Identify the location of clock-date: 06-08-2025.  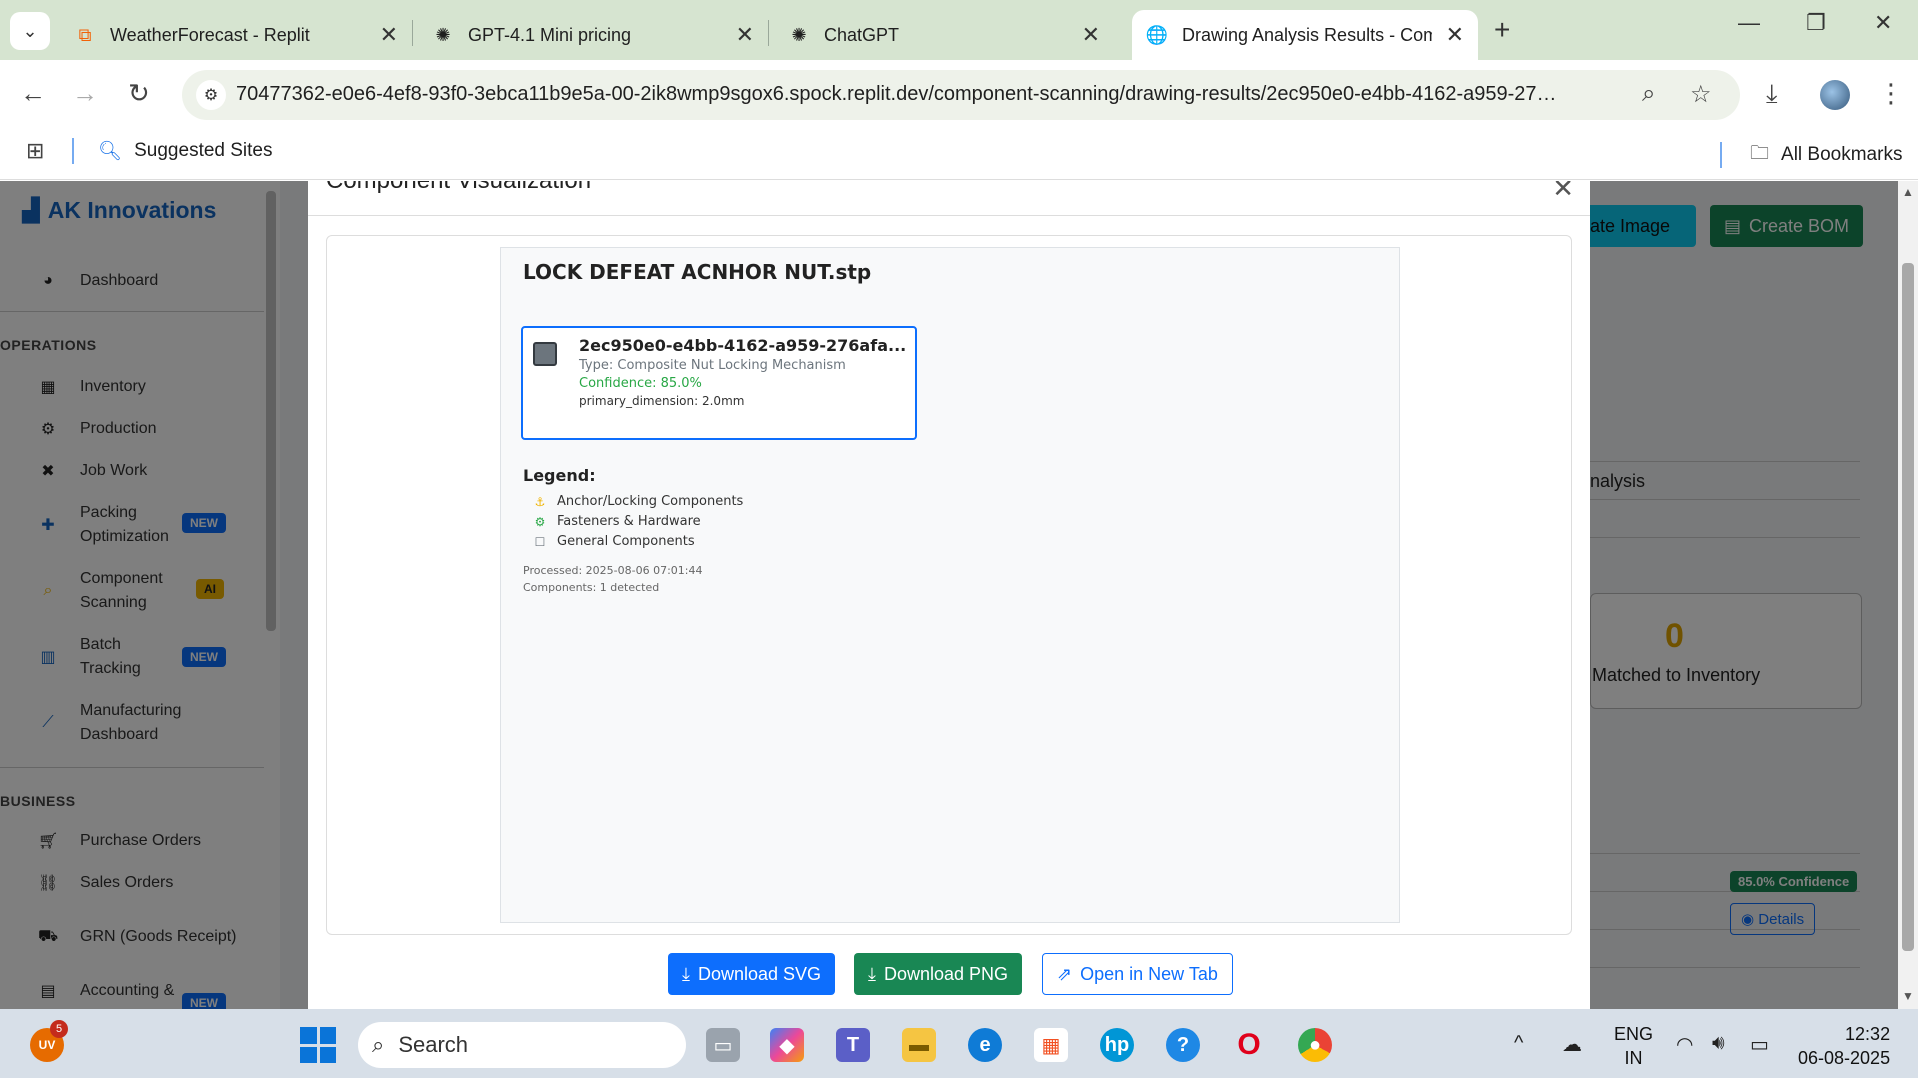
(1844, 1058).